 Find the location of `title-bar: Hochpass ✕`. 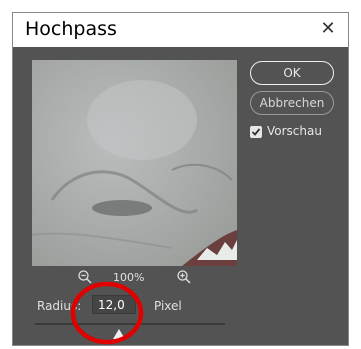

title-bar: Hochpass ✕ is located at coordinates (180, 30).